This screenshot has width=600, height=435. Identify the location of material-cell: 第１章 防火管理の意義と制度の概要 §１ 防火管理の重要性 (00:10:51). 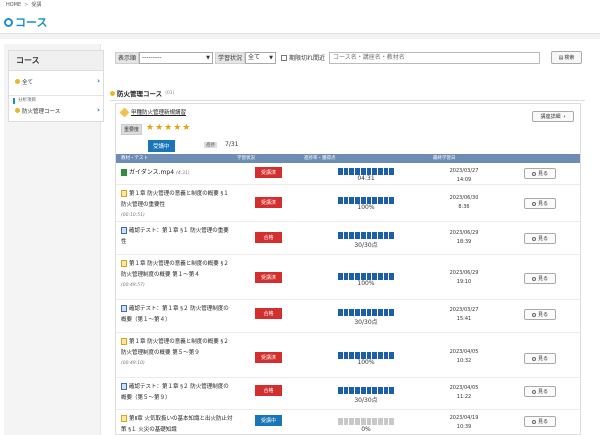
(177, 204).